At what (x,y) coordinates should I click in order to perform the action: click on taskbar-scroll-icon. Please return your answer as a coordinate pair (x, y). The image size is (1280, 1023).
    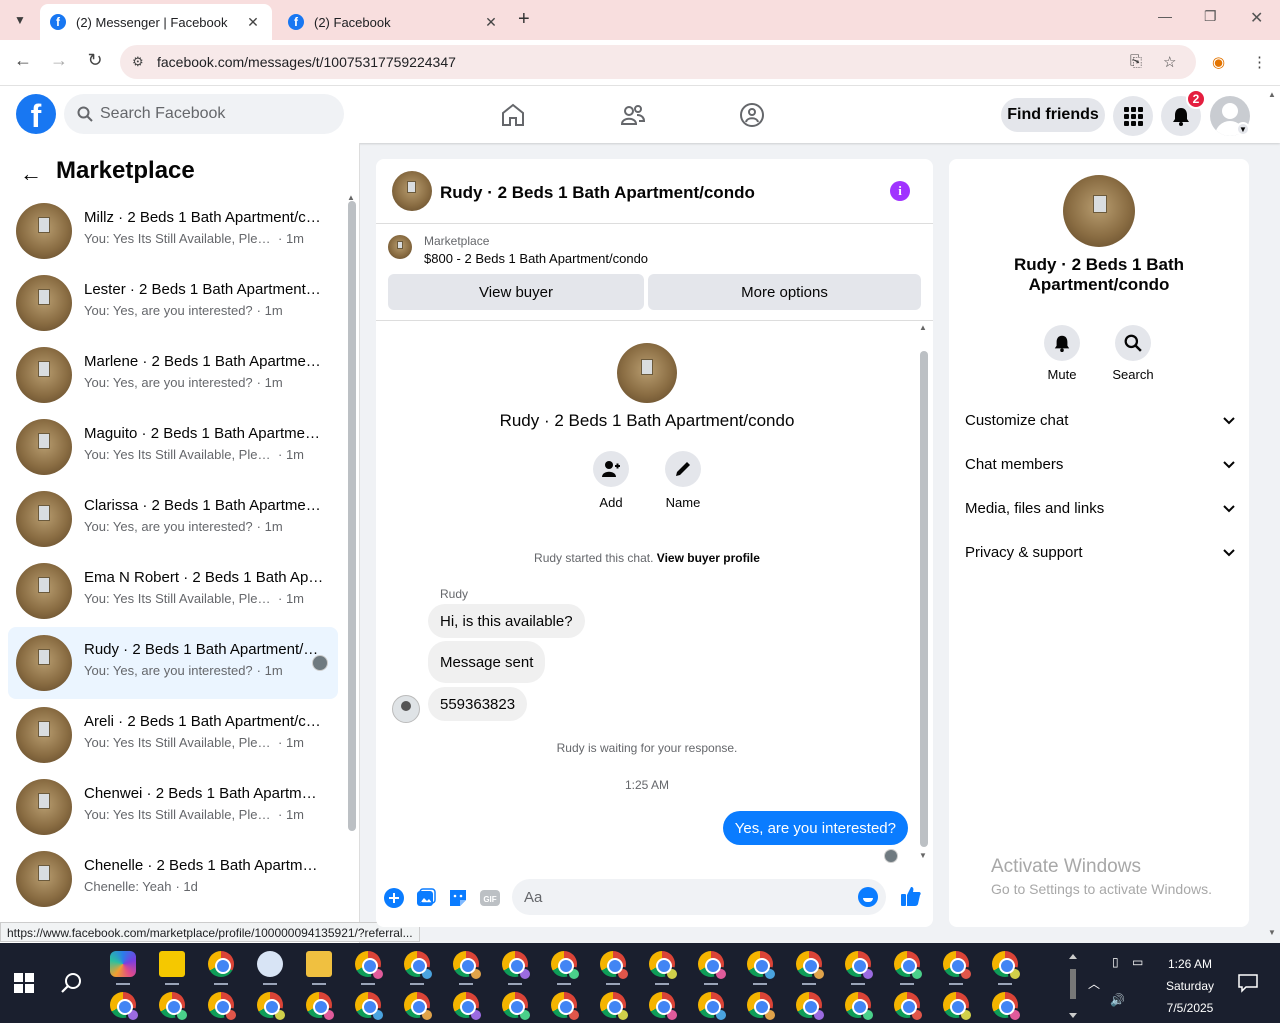
    Looking at the image, I should click on (1073, 986).